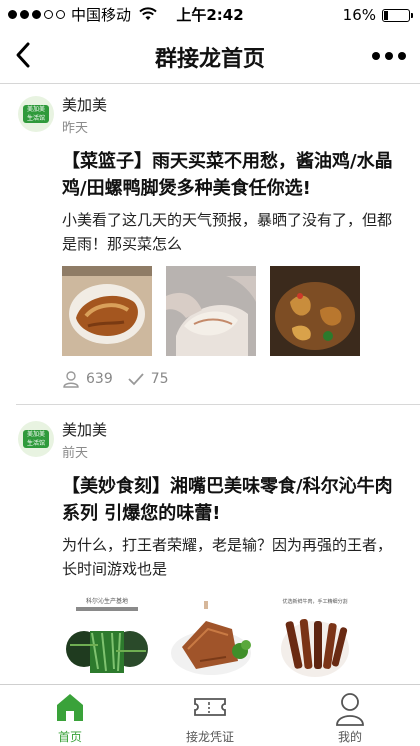 This screenshot has height=746, width=420. Describe the element at coordinates (211, 636) in the screenshot. I see `post-image-beef-jerky-plate` at that location.